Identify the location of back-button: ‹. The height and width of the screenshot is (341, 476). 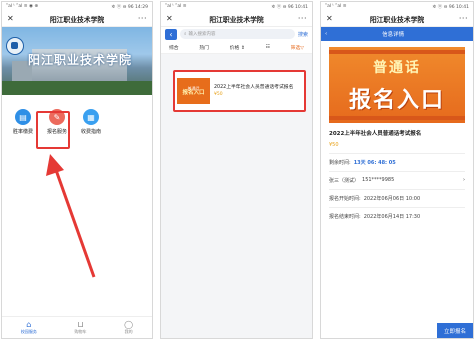
(171, 34).